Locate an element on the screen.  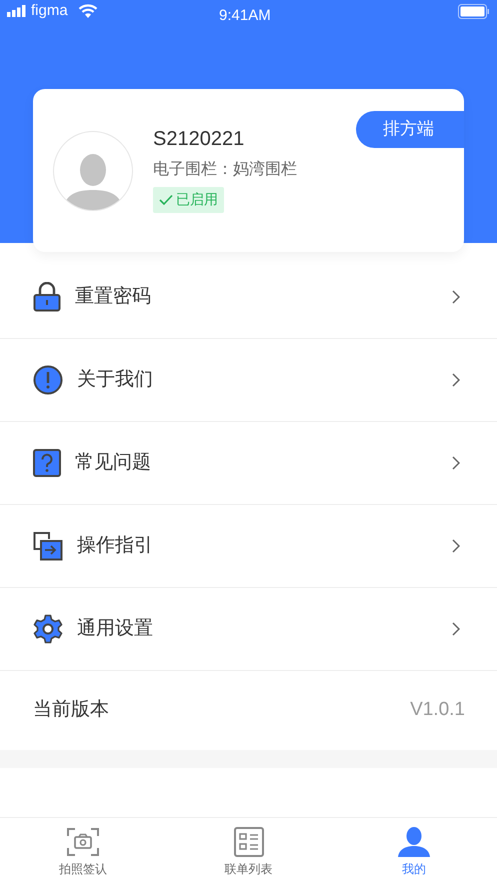
version-label: 当前版本 is located at coordinates (71, 710).